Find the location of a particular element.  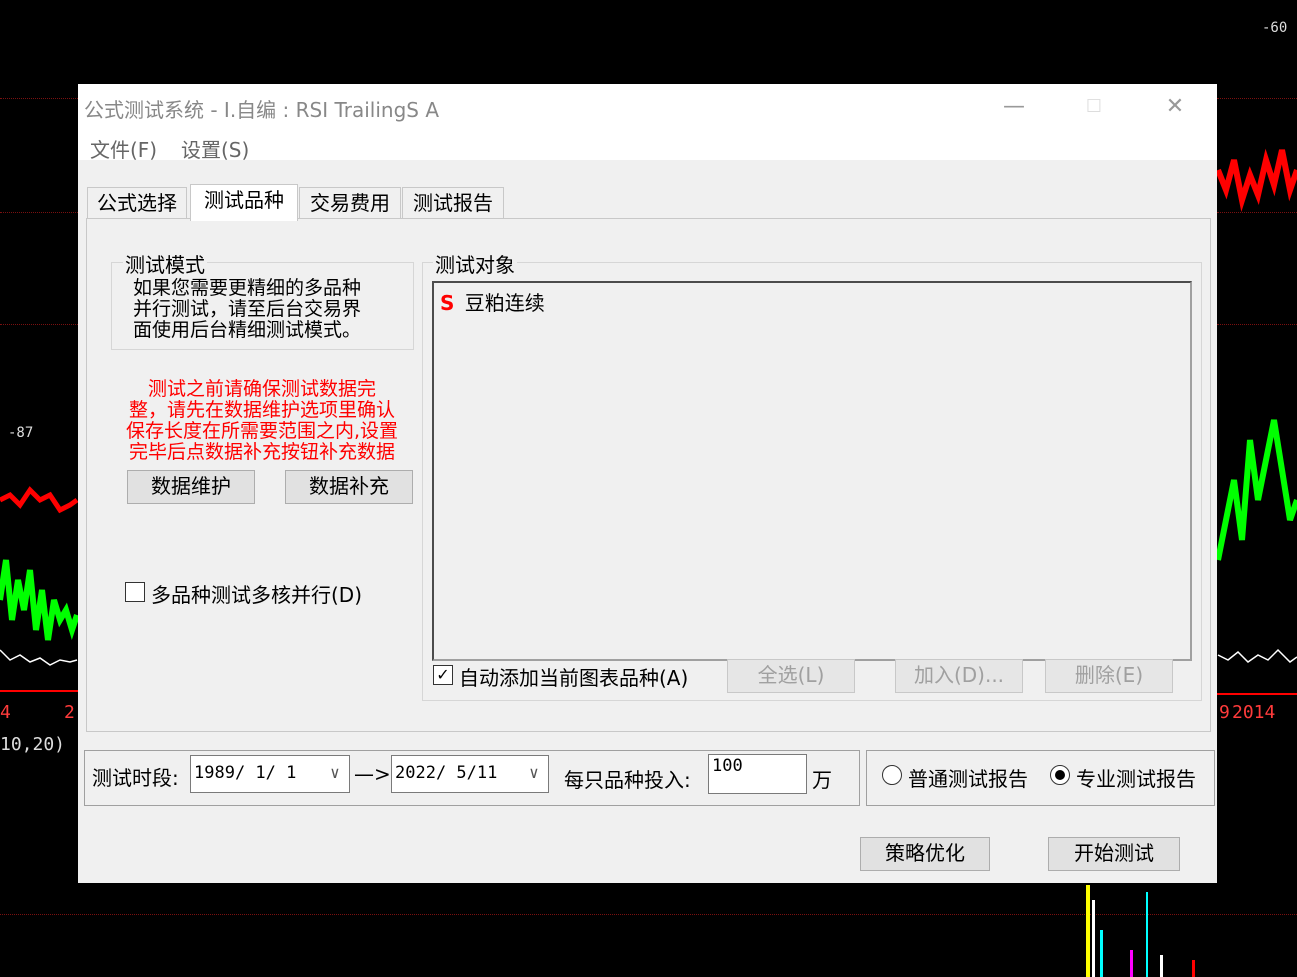

auto-add-checkbox: ✓ is located at coordinates (443, 675).